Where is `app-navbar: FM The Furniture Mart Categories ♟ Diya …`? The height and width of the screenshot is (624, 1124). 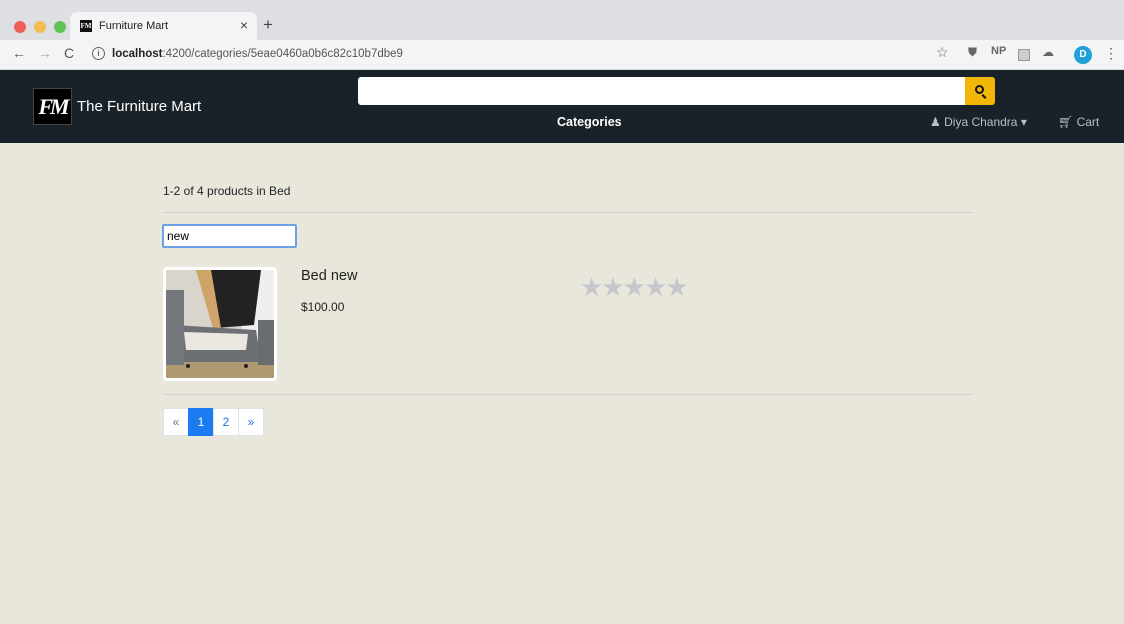 app-navbar: FM The Furniture Mart Categories ♟ Diya … is located at coordinates (562, 106).